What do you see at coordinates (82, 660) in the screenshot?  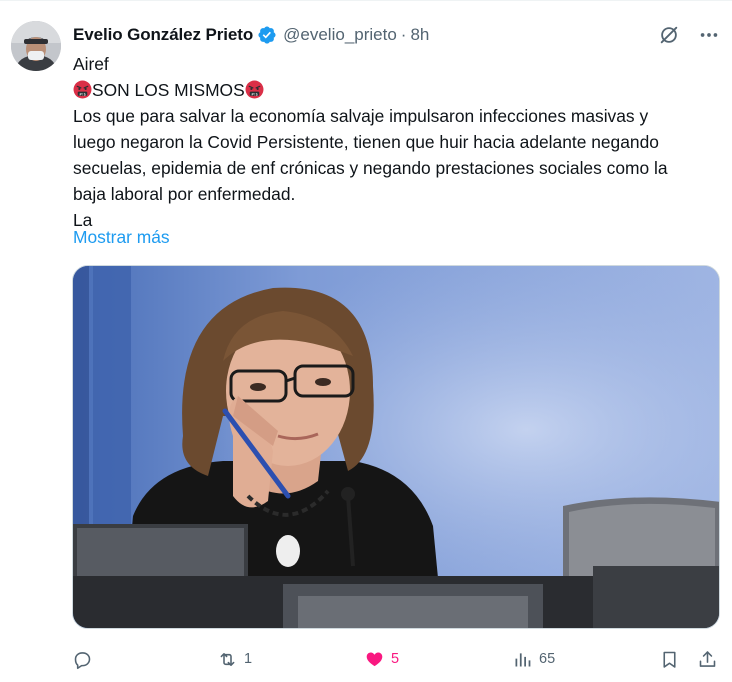 I see `reply-icon` at bounding box center [82, 660].